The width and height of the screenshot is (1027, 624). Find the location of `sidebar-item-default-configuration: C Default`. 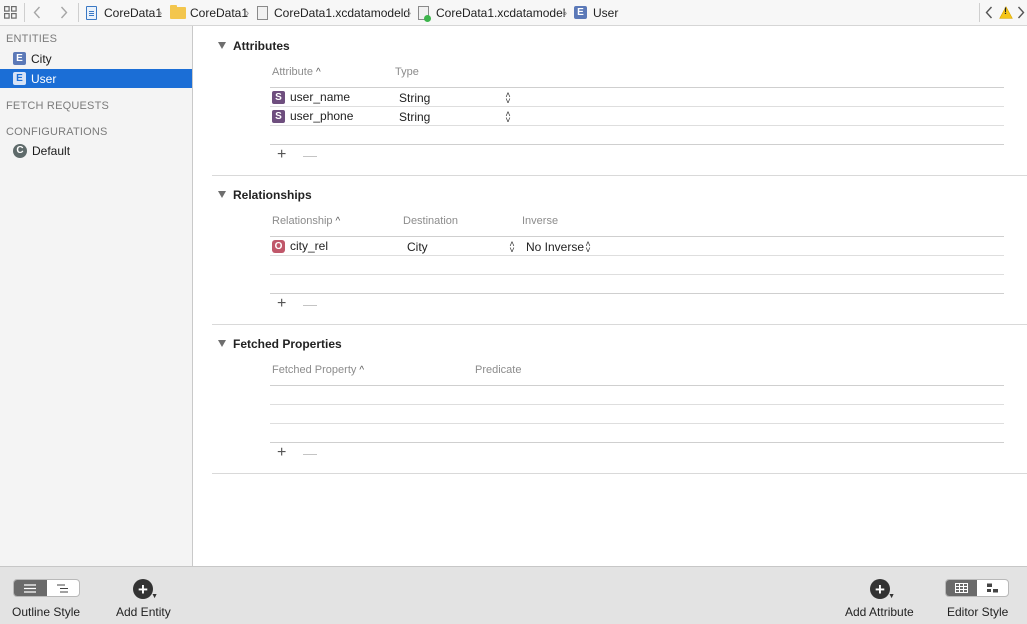

sidebar-item-default-configuration: C Default is located at coordinates (96, 150).